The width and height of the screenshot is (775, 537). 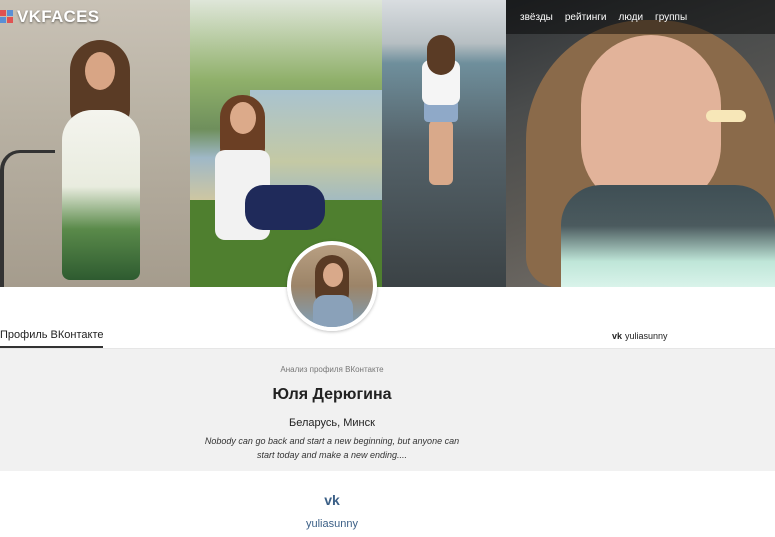 I want to click on nav-item-groups: группы, so click(x=671, y=17).